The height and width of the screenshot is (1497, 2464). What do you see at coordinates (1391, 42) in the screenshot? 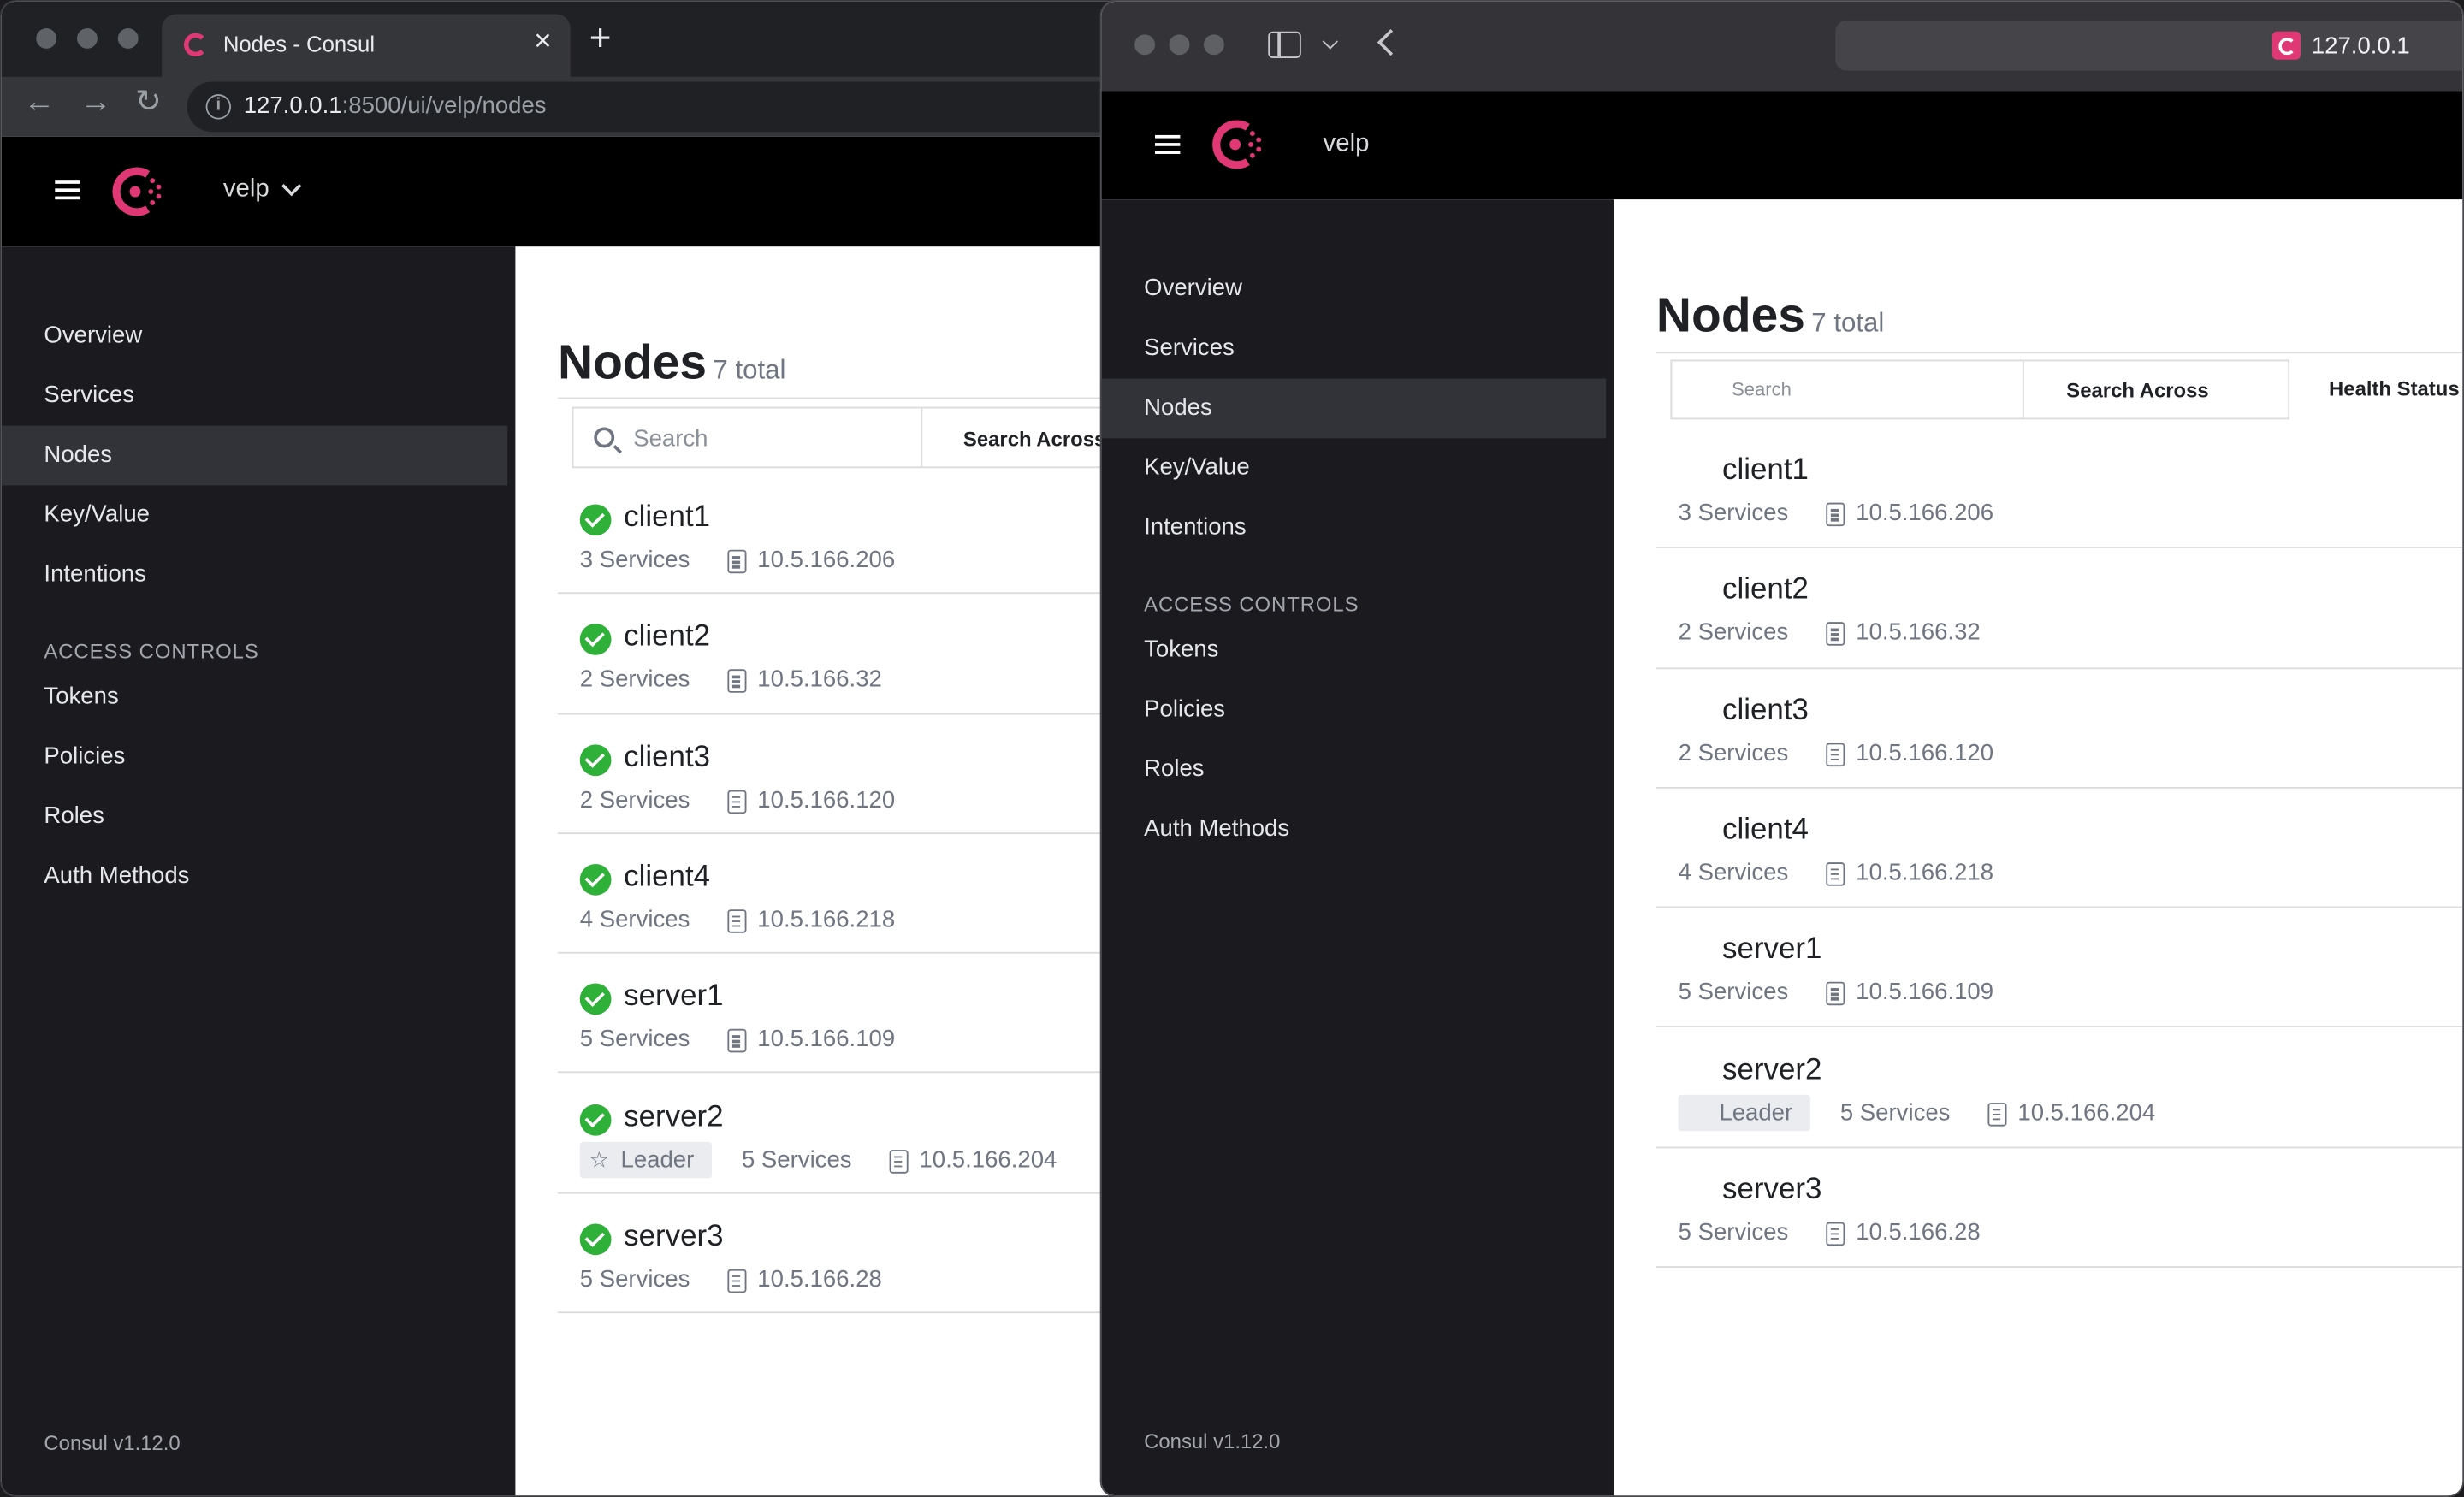
I see `back-icon` at bounding box center [1391, 42].